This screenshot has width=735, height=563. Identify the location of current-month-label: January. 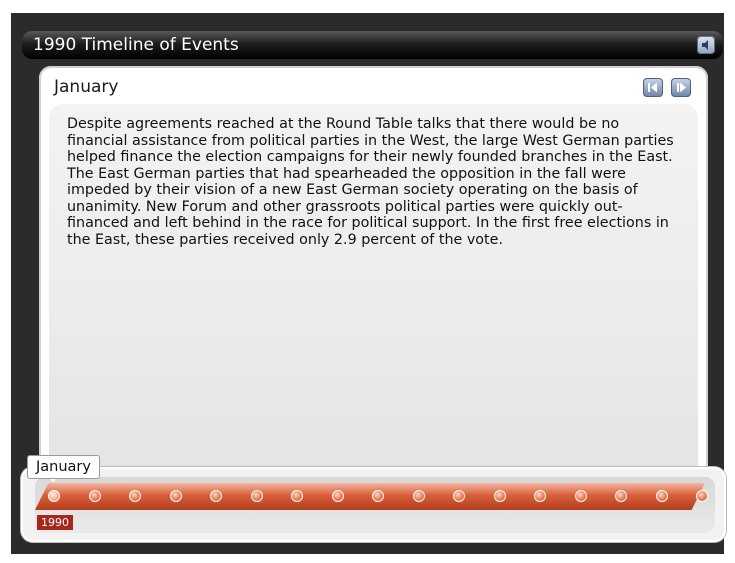
(63, 467).